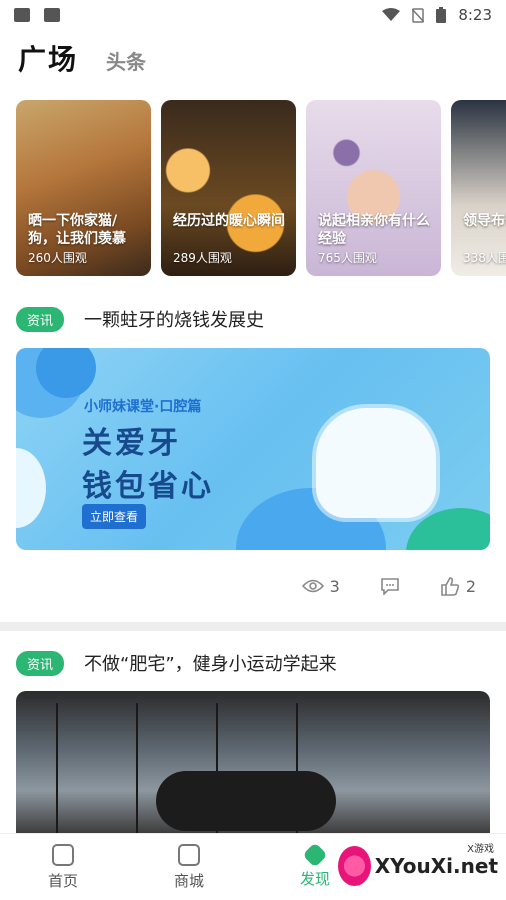 This screenshot has width=506, height=900. What do you see at coordinates (436, 866) in the screenshot?
I see `watermark-text: XYouXi.net` at bounding box center [436, 866].